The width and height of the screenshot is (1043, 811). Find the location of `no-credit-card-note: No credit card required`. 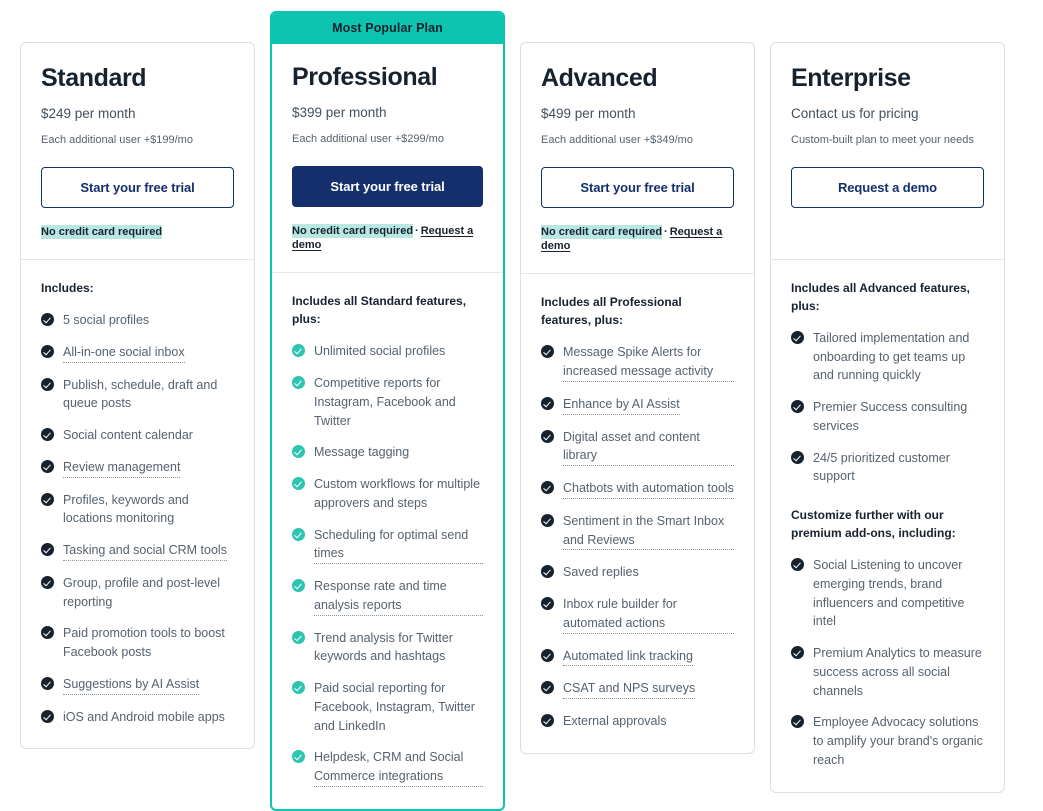

no-credit-card-note: No credit card required is located at coordinates (353, 230).